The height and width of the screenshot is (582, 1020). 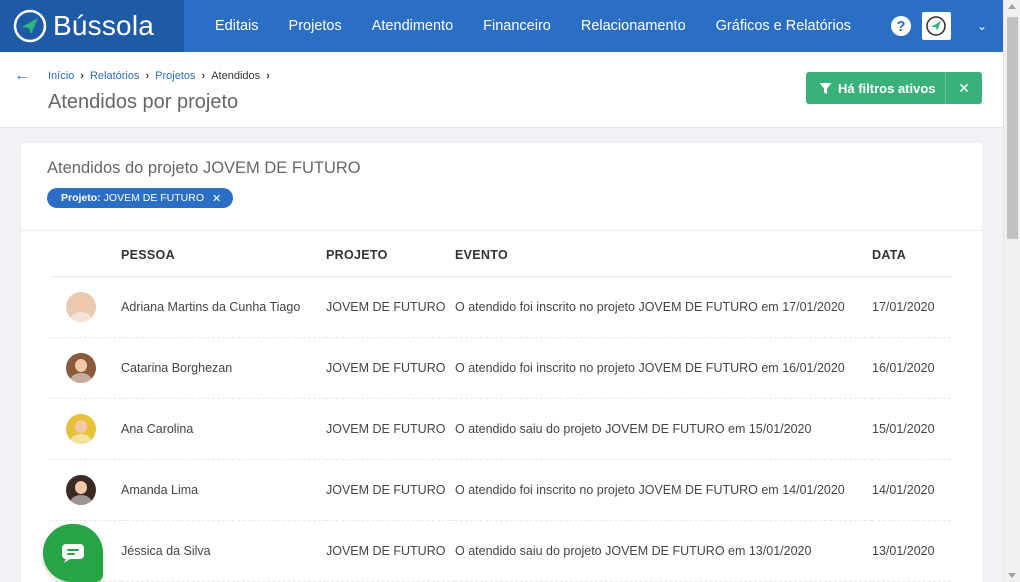 I want to click on nav-atendimento: Atendimento, so click(x=412, y=26).